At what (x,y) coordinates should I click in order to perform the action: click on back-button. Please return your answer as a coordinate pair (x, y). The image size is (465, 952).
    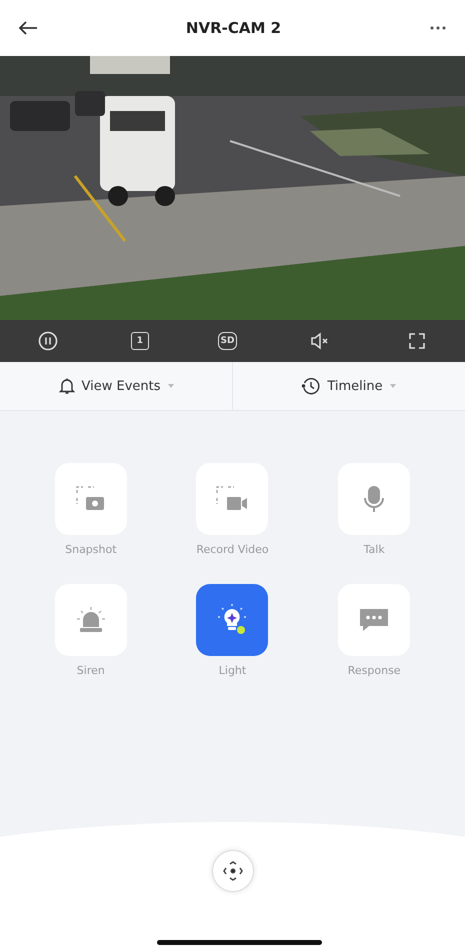
    Looking at the image, I should click on (28, 28).